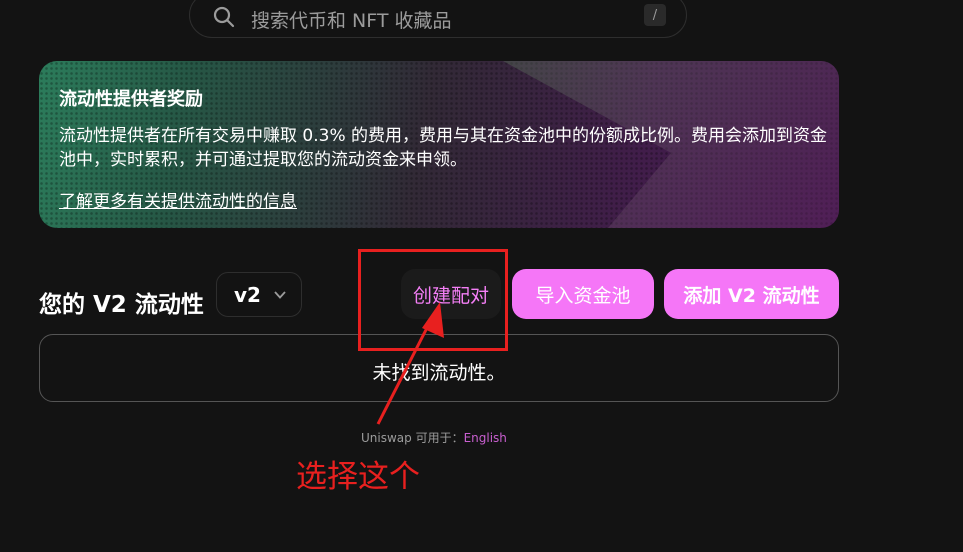 Image resolution: width=963 pixels, height=552 pixels. Describe the element at coordinates (280, 295) in the screenshot. I see `chevron-down-icon` at that location.